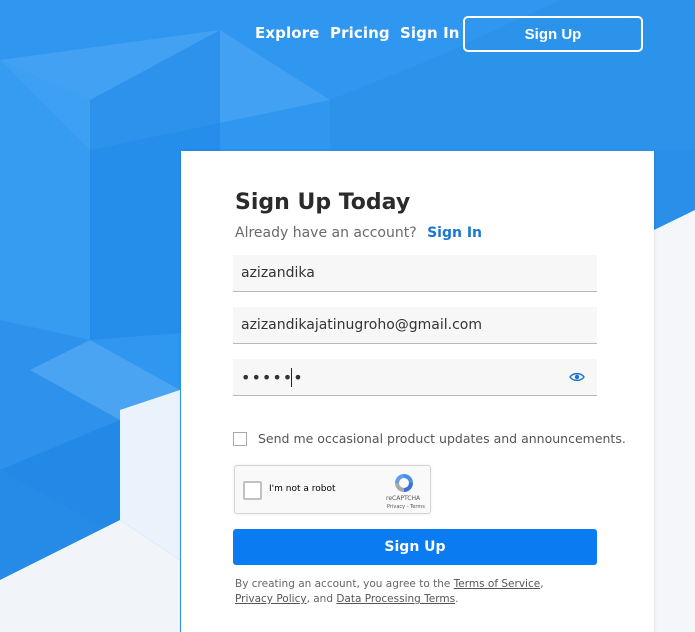 The width and height of the screenshot is (695, 632). Describe the element at coordinates (323, 202) in the screenshot. I see `page-title: Sign Up Today` at that location.